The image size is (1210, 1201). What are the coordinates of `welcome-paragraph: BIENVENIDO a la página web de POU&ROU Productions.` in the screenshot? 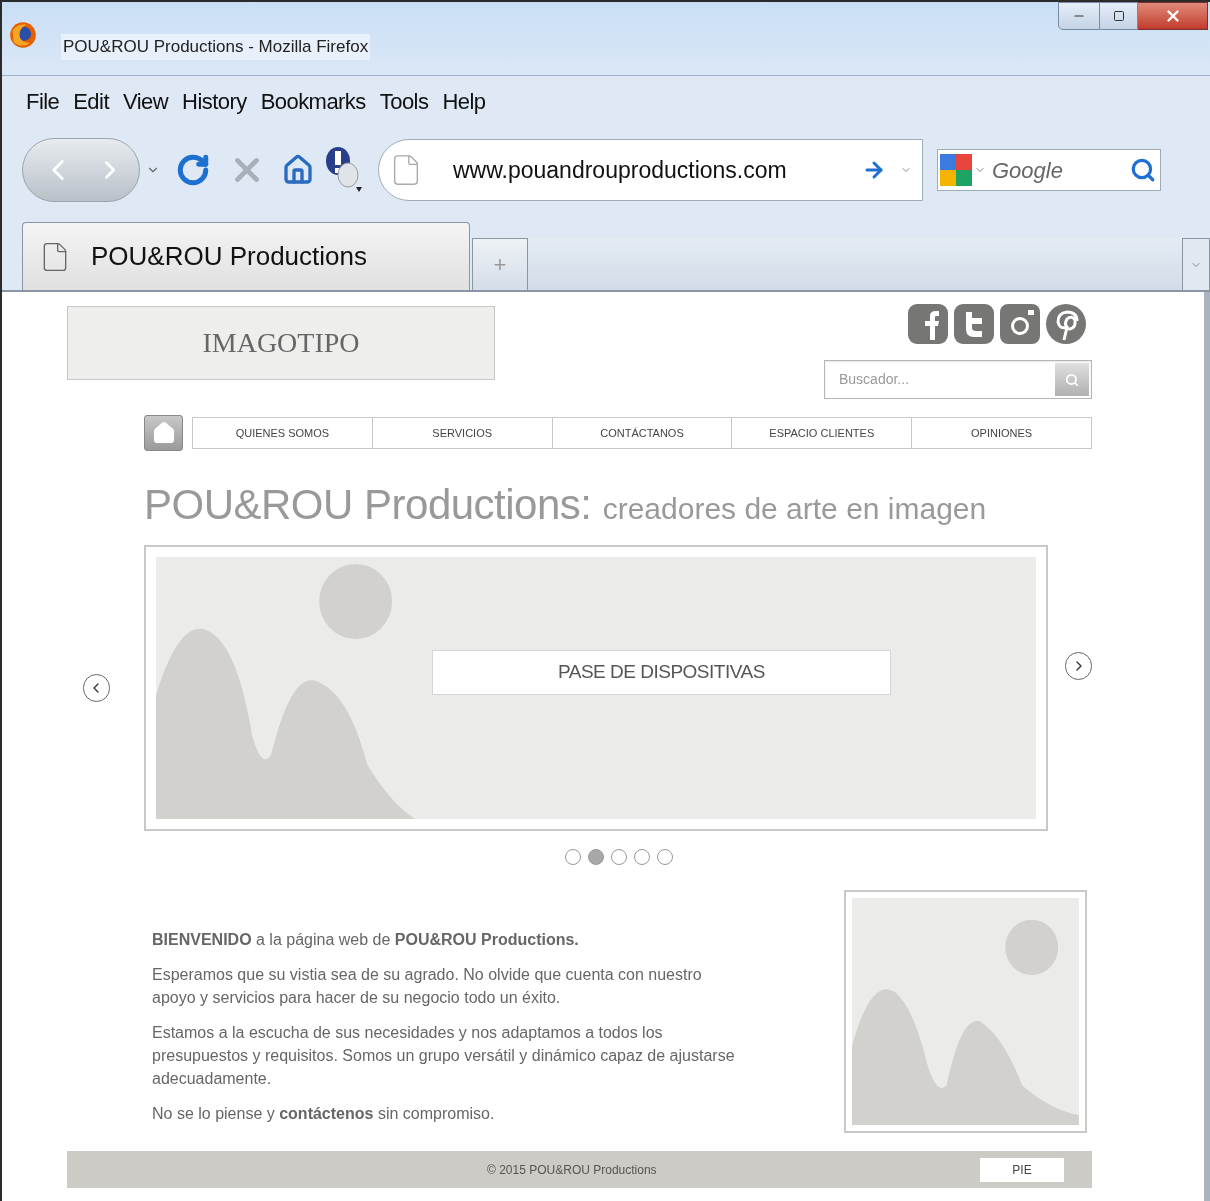 It's located at (366, 940).